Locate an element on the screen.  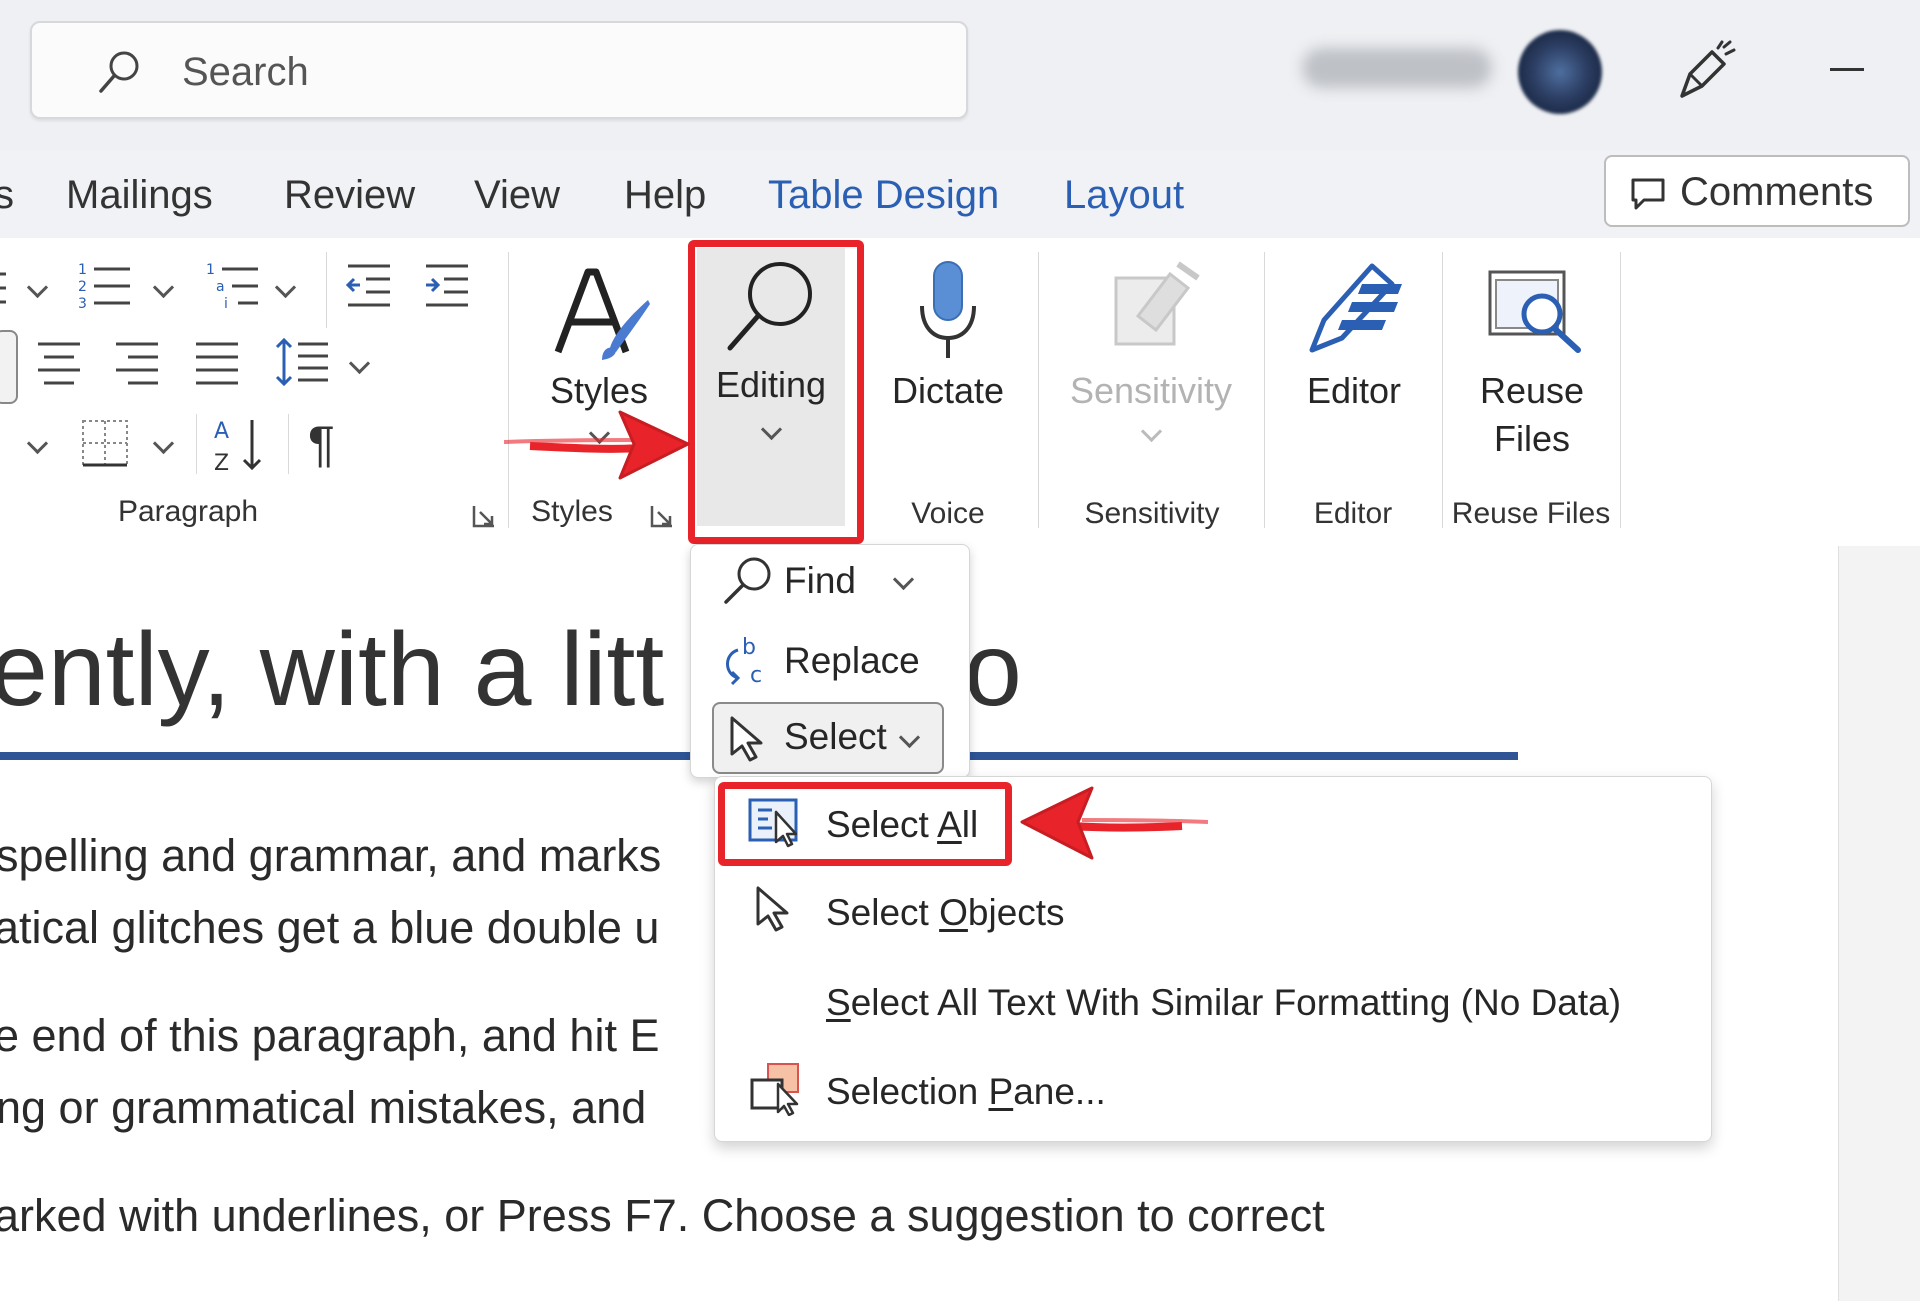
reuse-files-group-label: Reuse Files is located at coordinates (1531, 513).